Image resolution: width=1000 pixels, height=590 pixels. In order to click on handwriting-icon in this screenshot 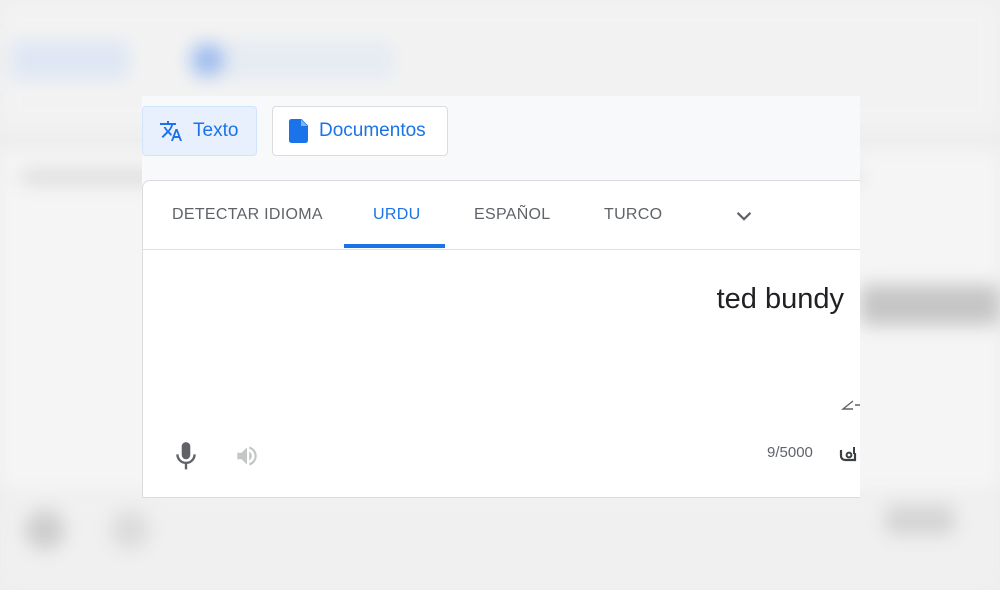, I will do `click(848, 454)`.